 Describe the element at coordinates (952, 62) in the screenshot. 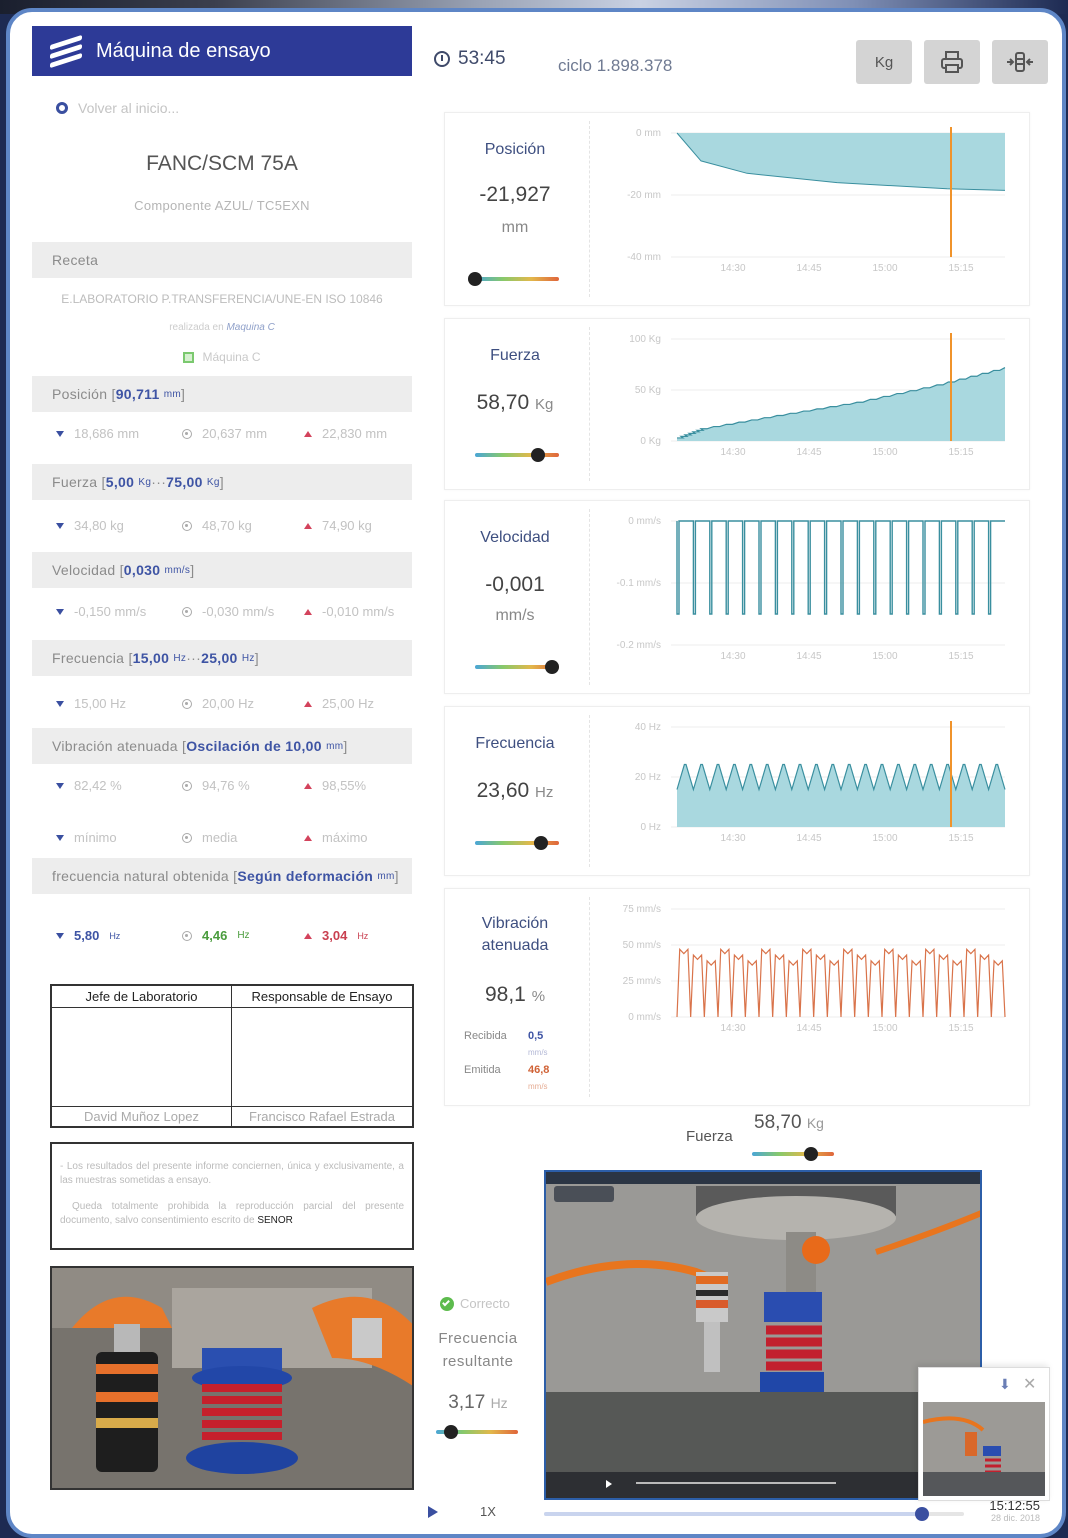

I see `print-button` at that location.